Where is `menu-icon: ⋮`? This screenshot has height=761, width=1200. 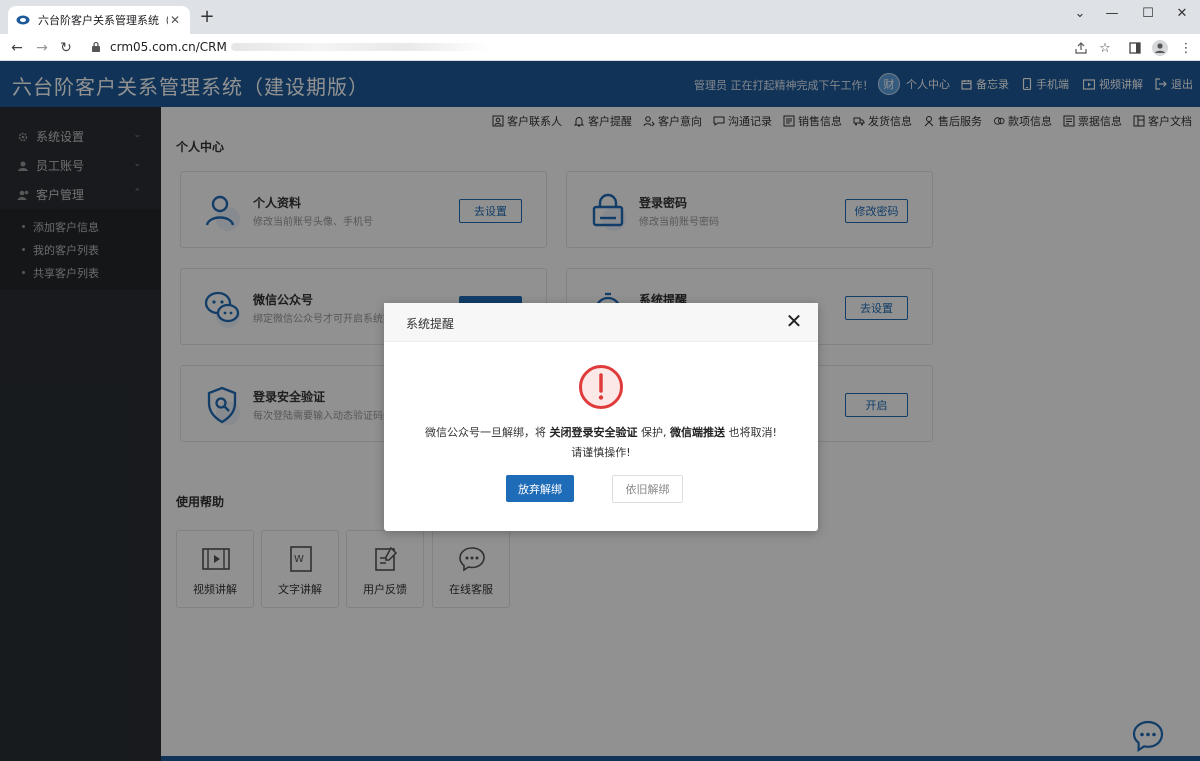 menu-icon: ⋮ is located at coordinates (1186, 48).